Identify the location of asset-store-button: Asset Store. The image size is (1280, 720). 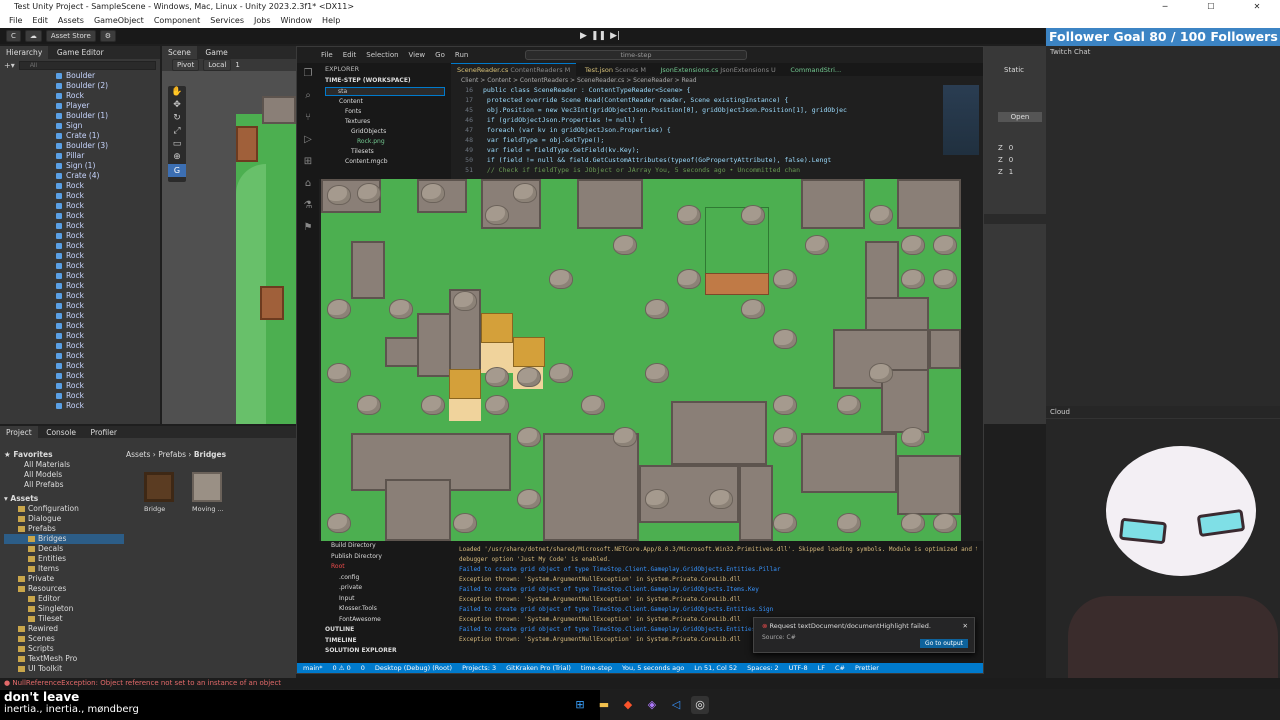
(70, 36).